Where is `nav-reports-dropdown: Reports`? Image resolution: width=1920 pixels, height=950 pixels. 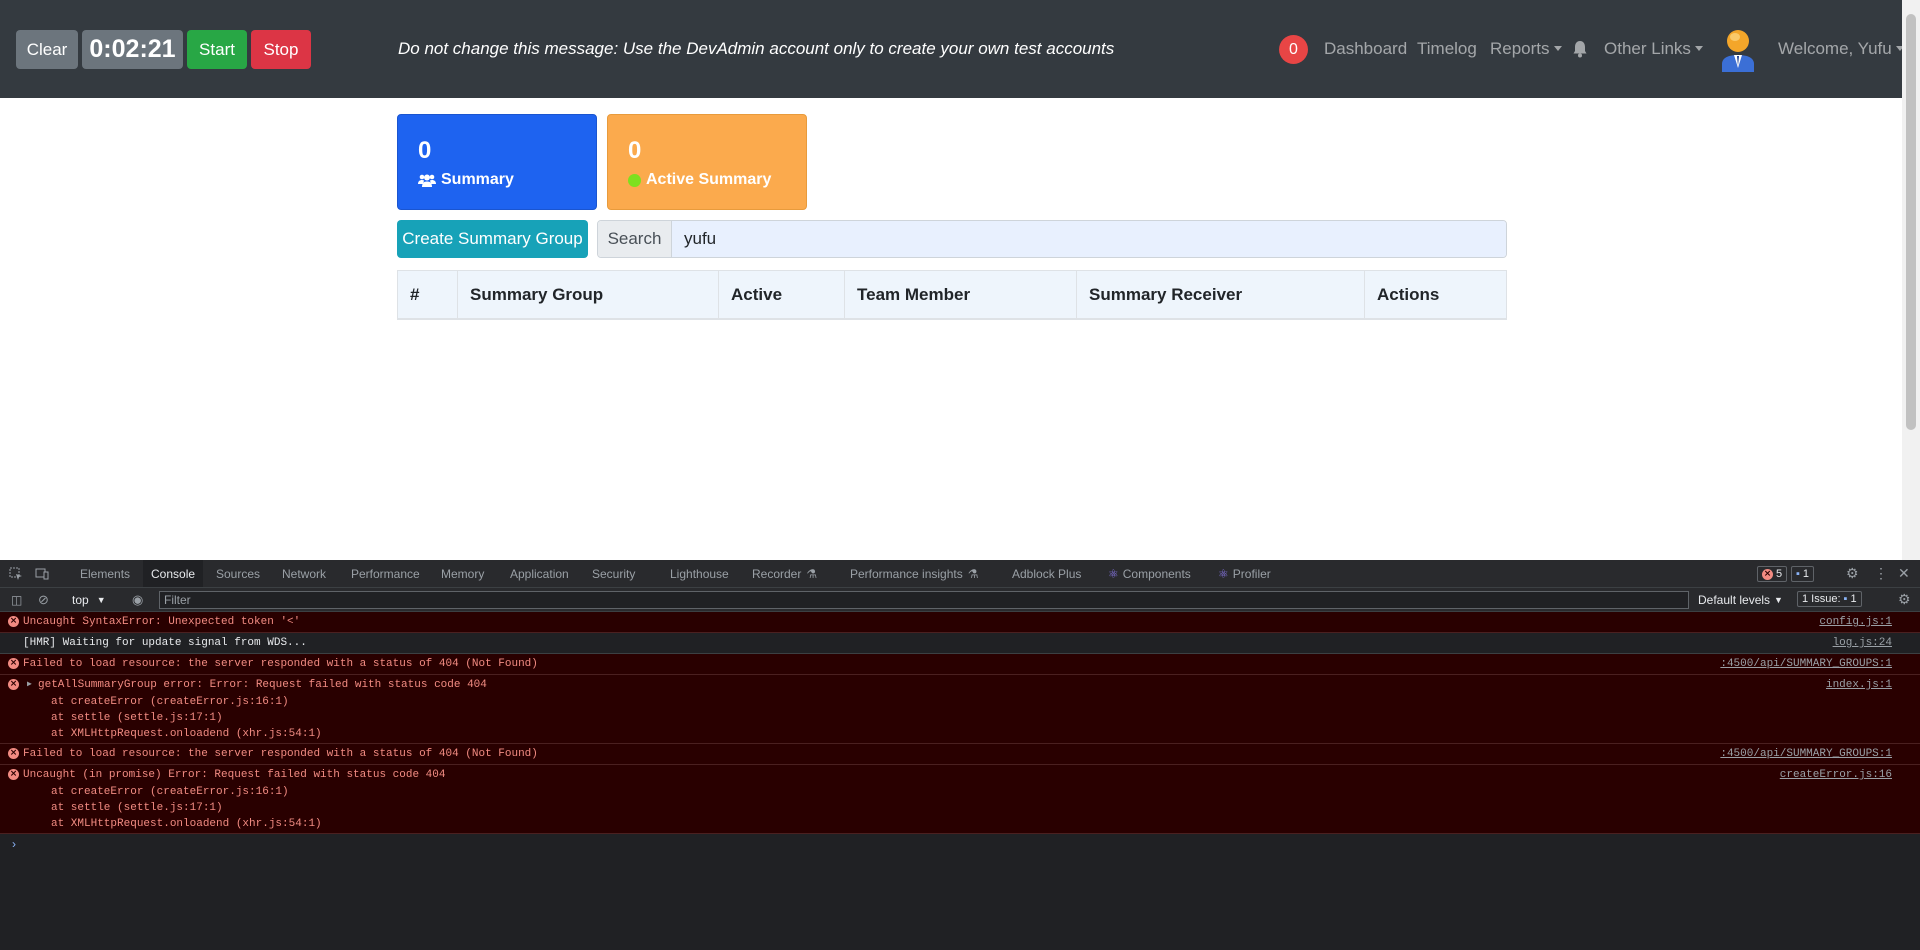
nav-reports-dropdown: Reports is located at coordinates (1526, 49).